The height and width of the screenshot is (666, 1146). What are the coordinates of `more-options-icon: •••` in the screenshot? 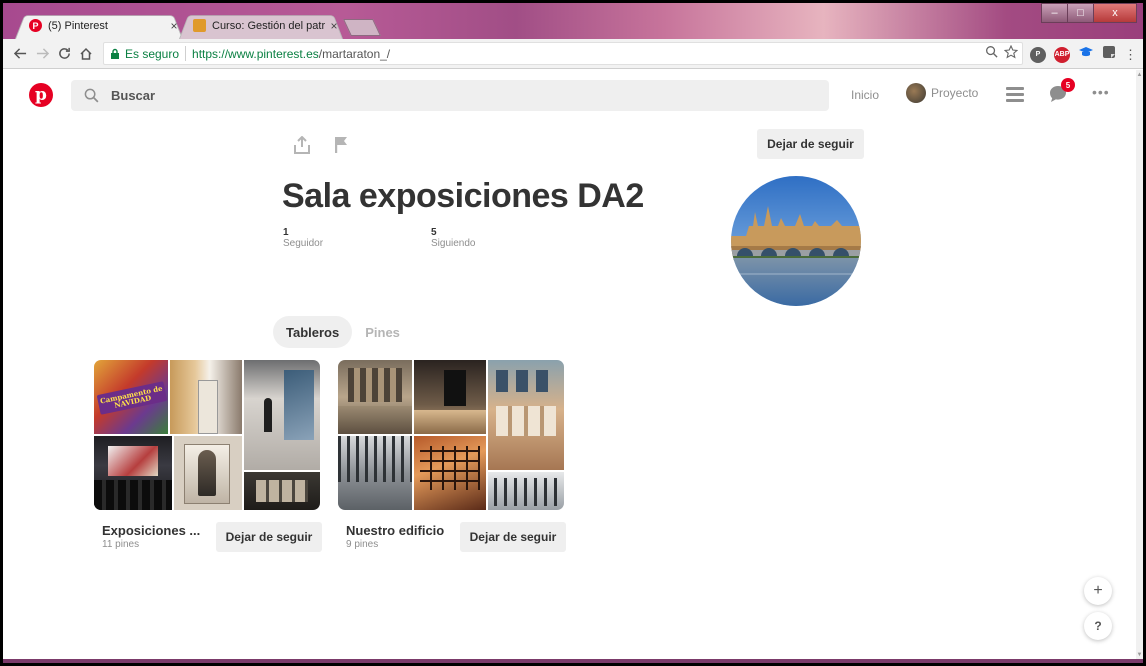 It's located at (1101, 92).